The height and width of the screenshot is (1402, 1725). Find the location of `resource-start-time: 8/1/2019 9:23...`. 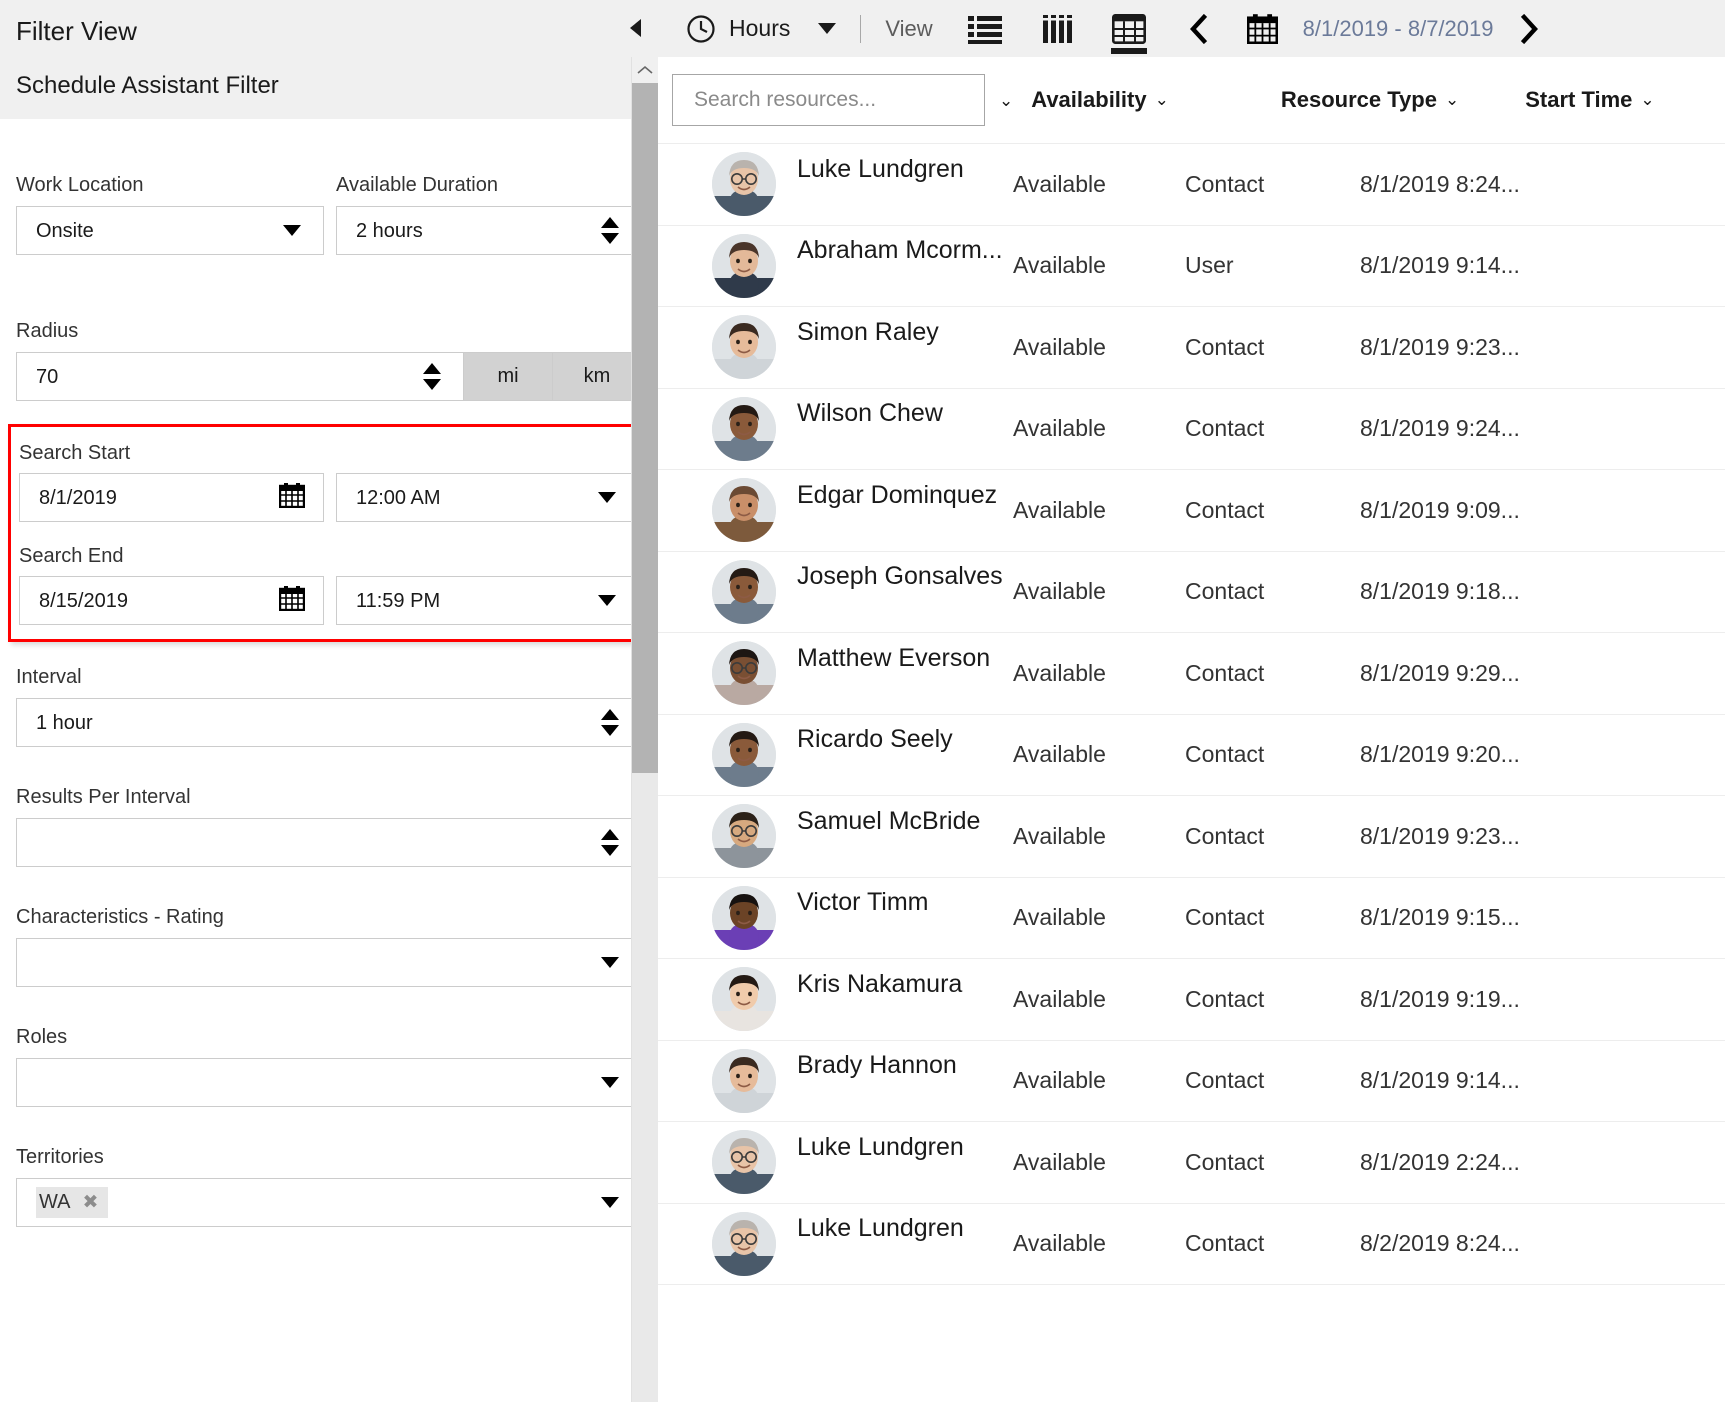

resource-start-time: 8/1/2019 9:23... is located at coordinates (1440, 346).